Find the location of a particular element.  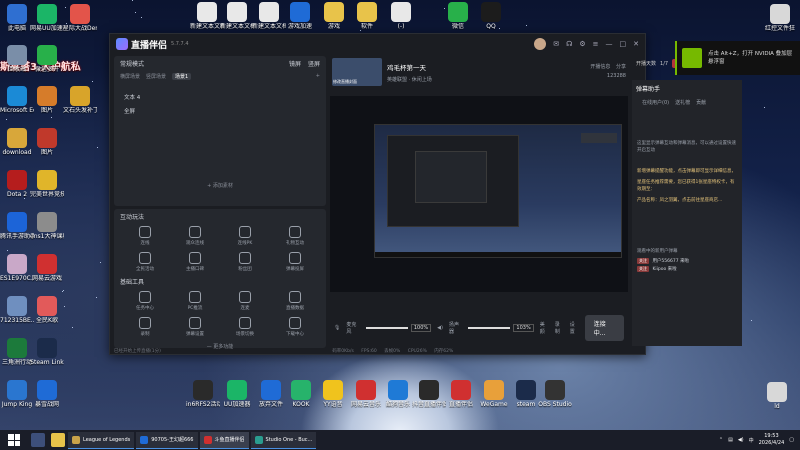

desktop-icon: 网易UU加速器 is located at coordinates (47, 18).